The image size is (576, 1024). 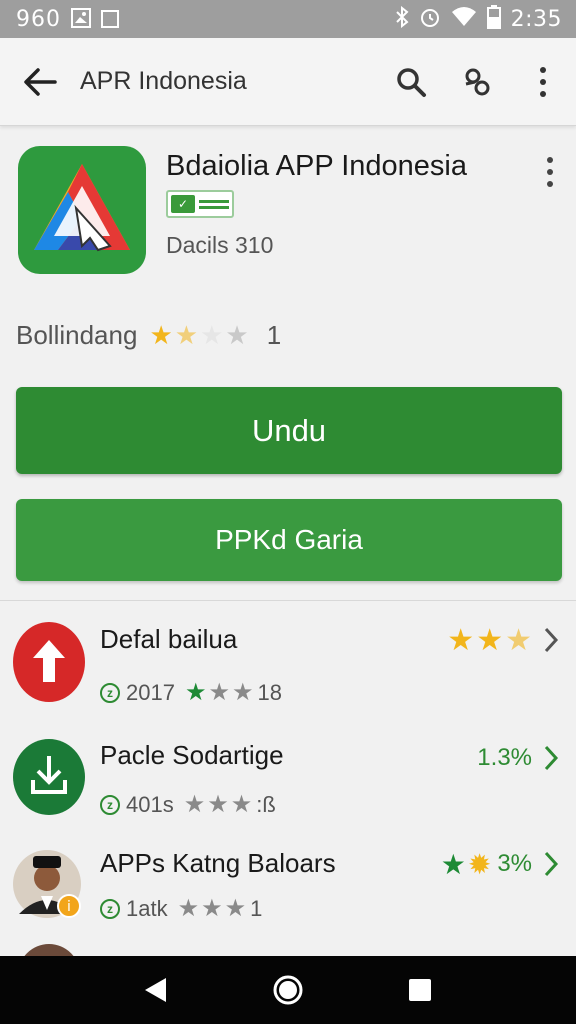 What do you see at coordinates (147, 908) in the screenshot?
I see `list-item-meta-text: 1atk` at bounding box center [147, 908].